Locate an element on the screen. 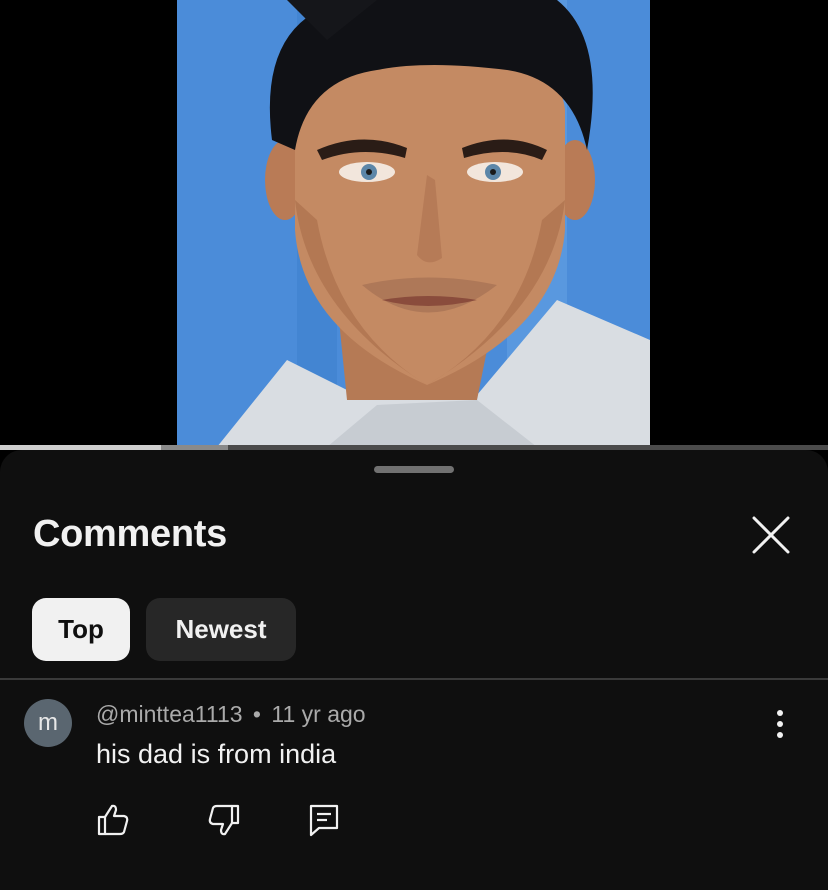  dislike-icon is located at coordinates (224, 820).